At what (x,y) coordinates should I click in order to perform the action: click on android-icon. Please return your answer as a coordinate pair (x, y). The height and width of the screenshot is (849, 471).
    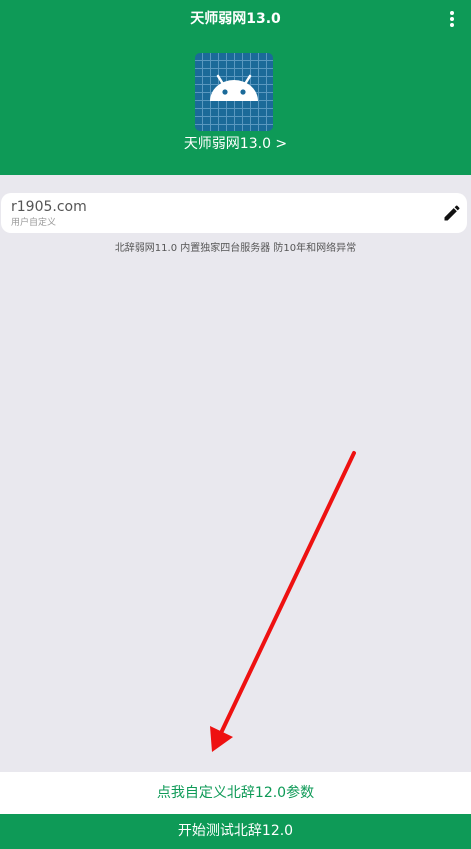
    Looking at the image, I should click on (234, 92).